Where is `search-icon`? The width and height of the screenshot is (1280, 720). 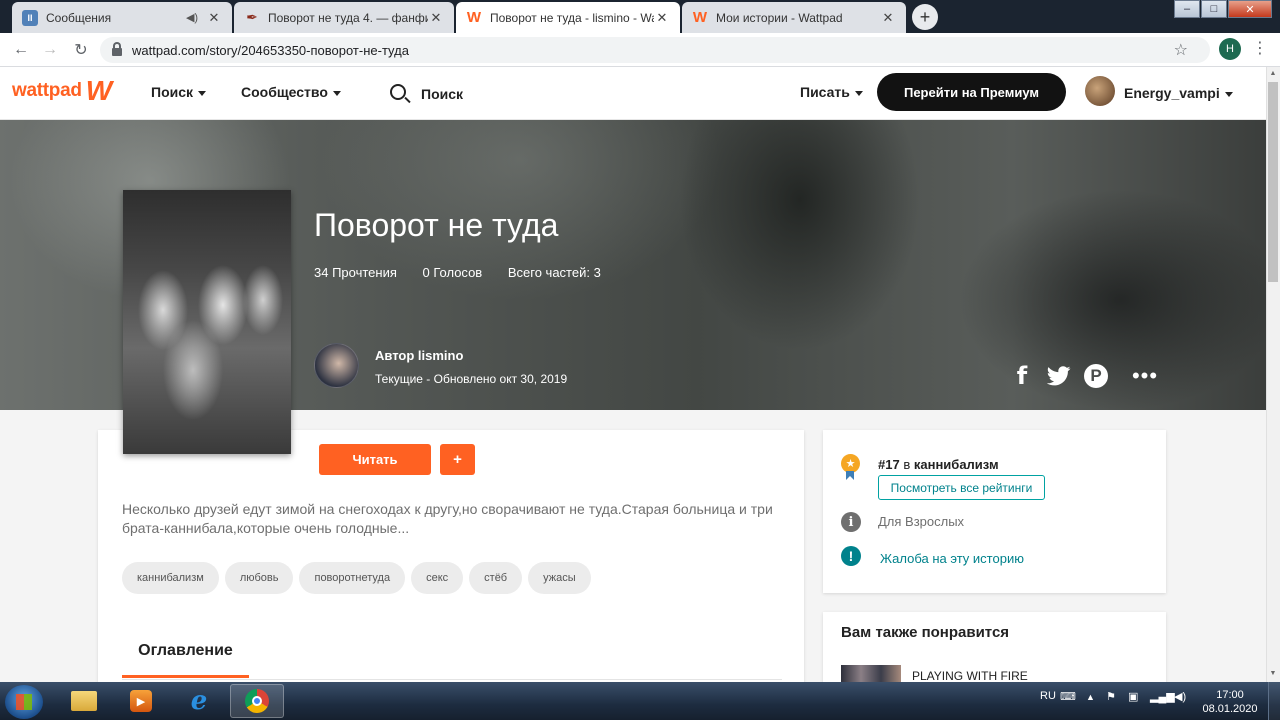 search-icon is located at coordinates (398, 92).